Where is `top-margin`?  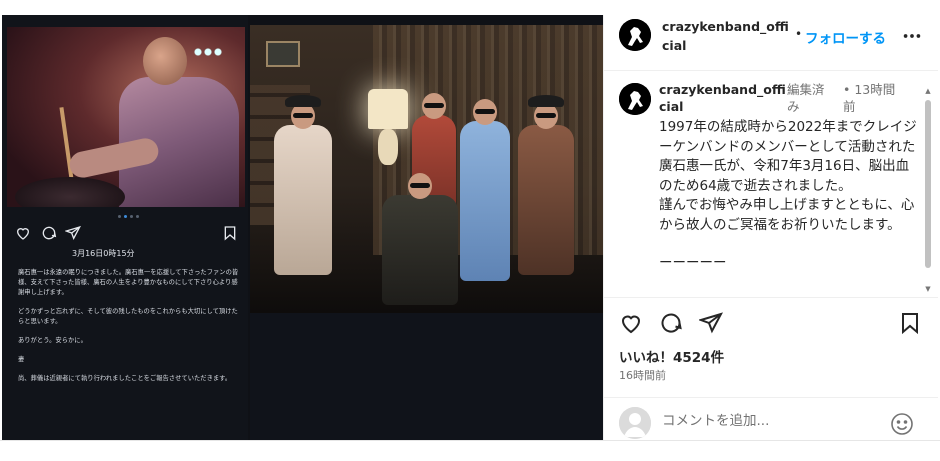
top-margin is located at coordinates (470, 7).